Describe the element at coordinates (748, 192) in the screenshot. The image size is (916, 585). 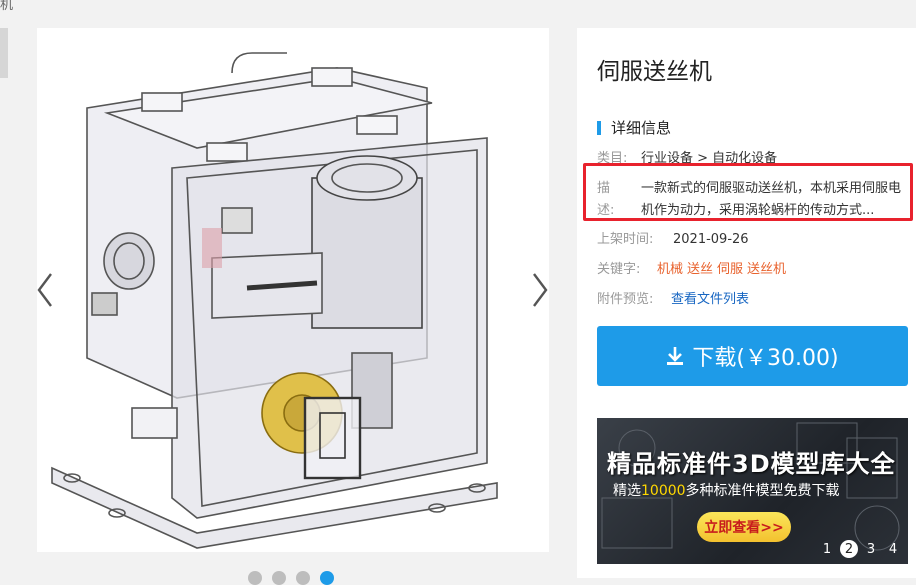
I see `description-highlight` at that location.